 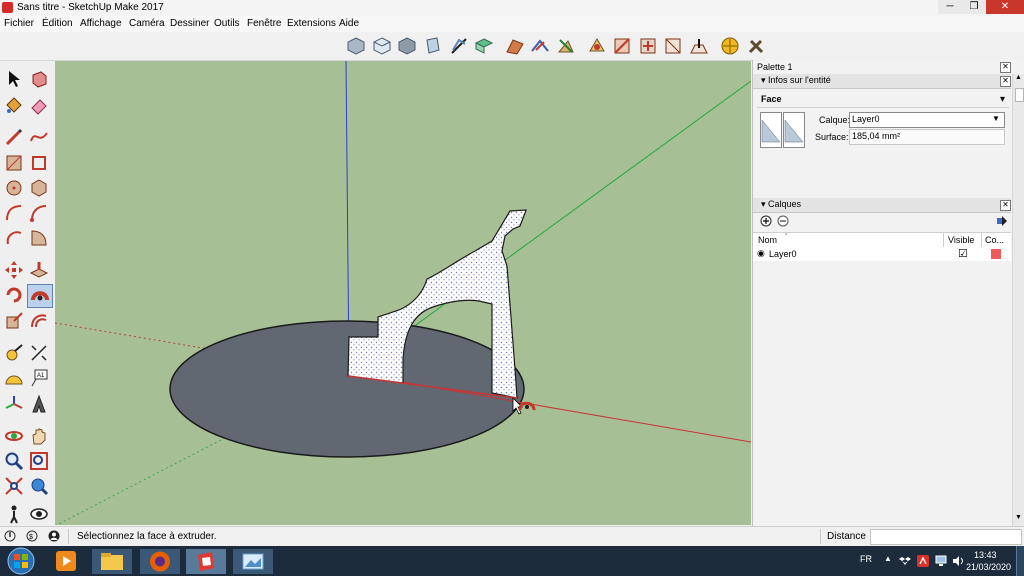 What do you see at coordinates (882, 254) in the screenshot?
I see `layer-row: ◉ Layer0 ☑` at bounding box center [882, 254].